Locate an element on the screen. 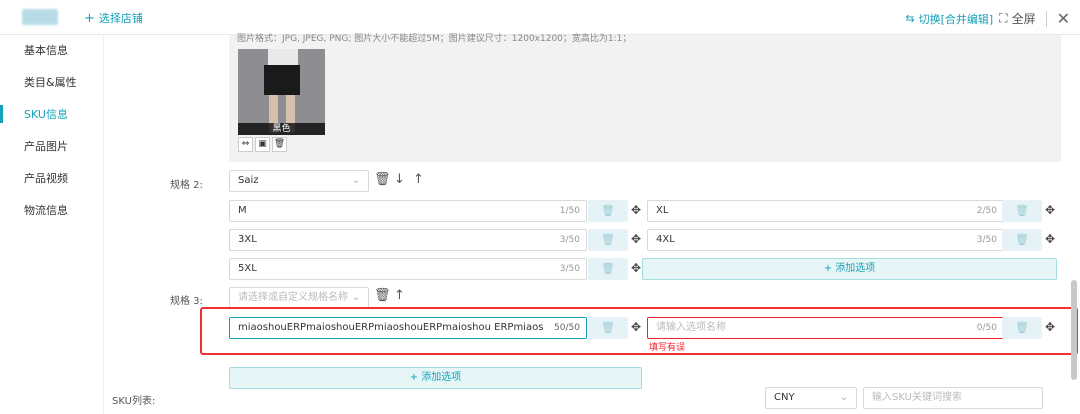 This screenshot has height=414, width=1080. switch-edit-label: 切换[合并编辑] is located at coordinates (956, 19).